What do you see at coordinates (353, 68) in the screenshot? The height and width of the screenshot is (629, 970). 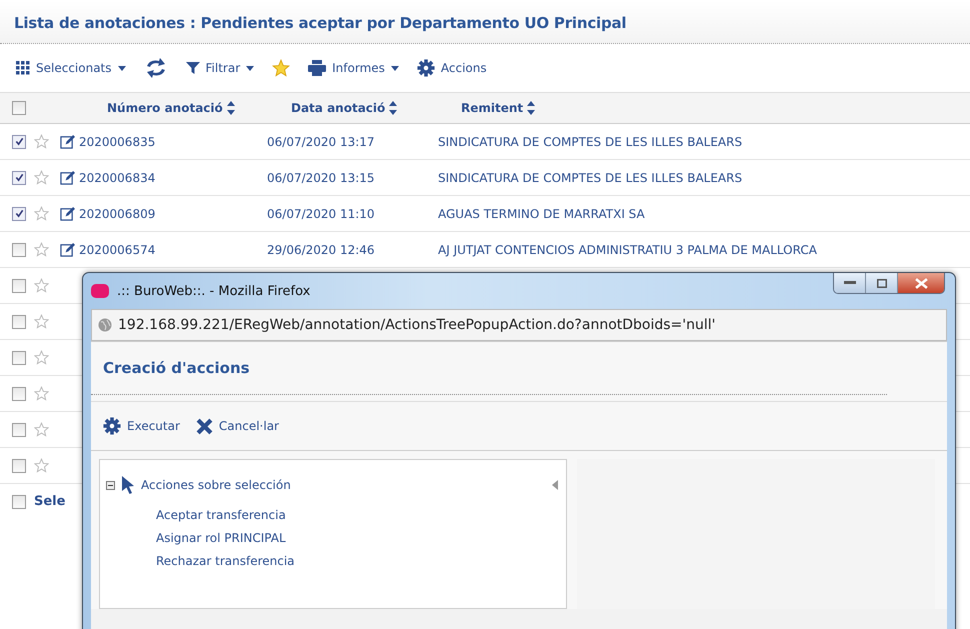 I see `reports-menu-button: Informes` at bounding box center [353, 68].